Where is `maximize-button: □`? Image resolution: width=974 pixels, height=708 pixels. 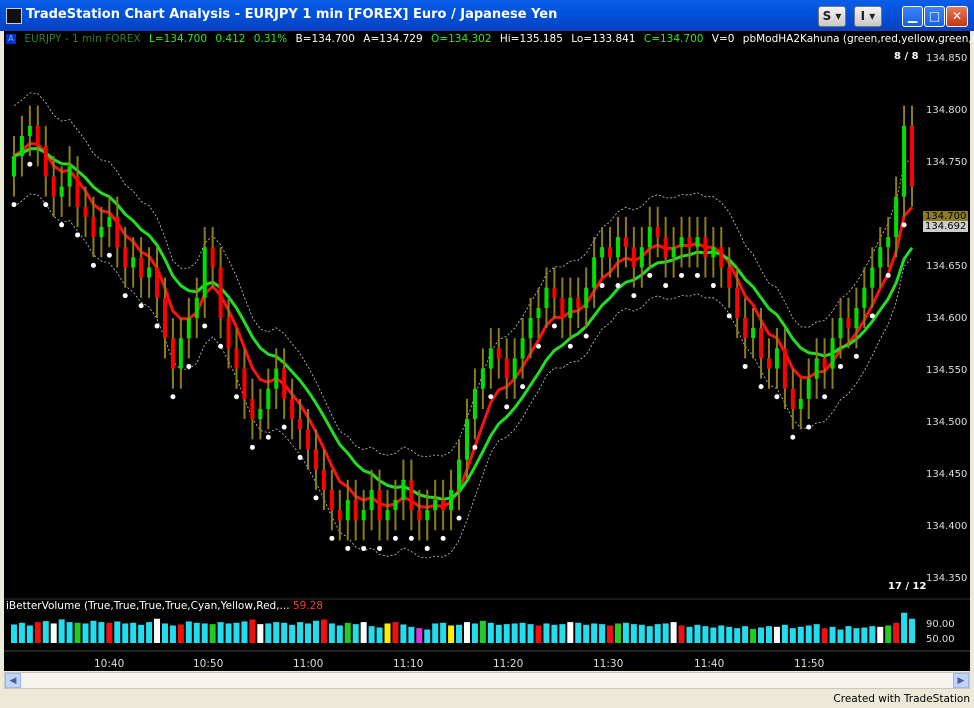 maximize-button: □ is located at coordinates (934, 16).